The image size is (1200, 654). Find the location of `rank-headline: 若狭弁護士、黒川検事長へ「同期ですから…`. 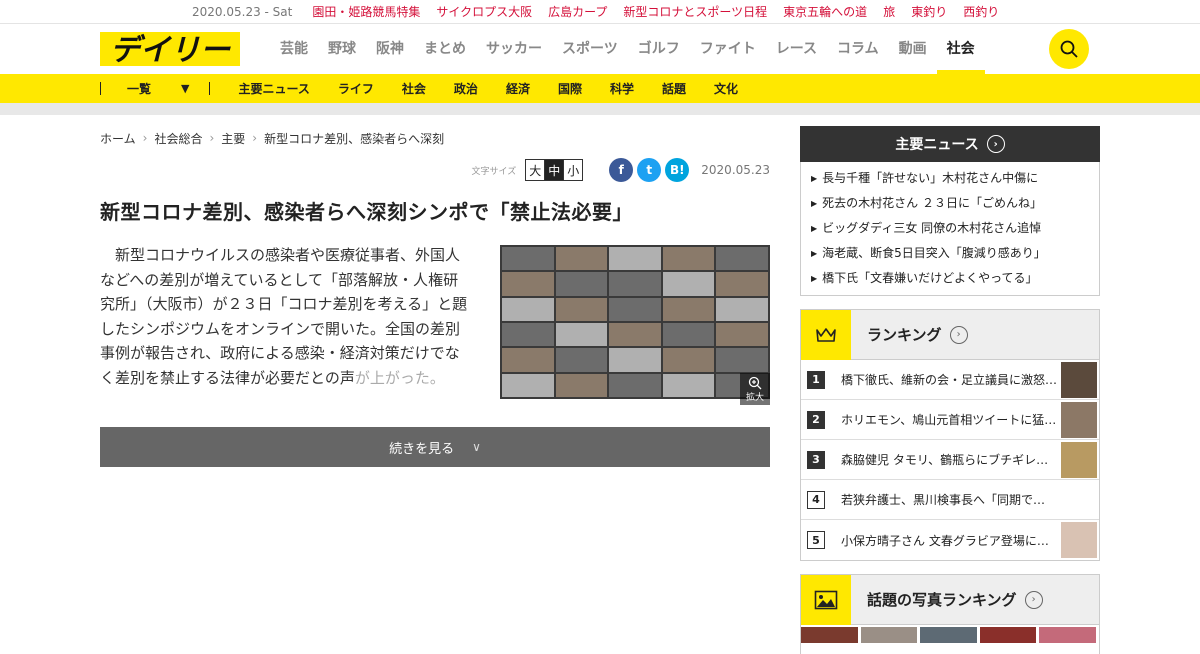

rank-headline: 若狭弁護士、黒川検事長へ「同期ですから… is located at coordinates (949, 500).